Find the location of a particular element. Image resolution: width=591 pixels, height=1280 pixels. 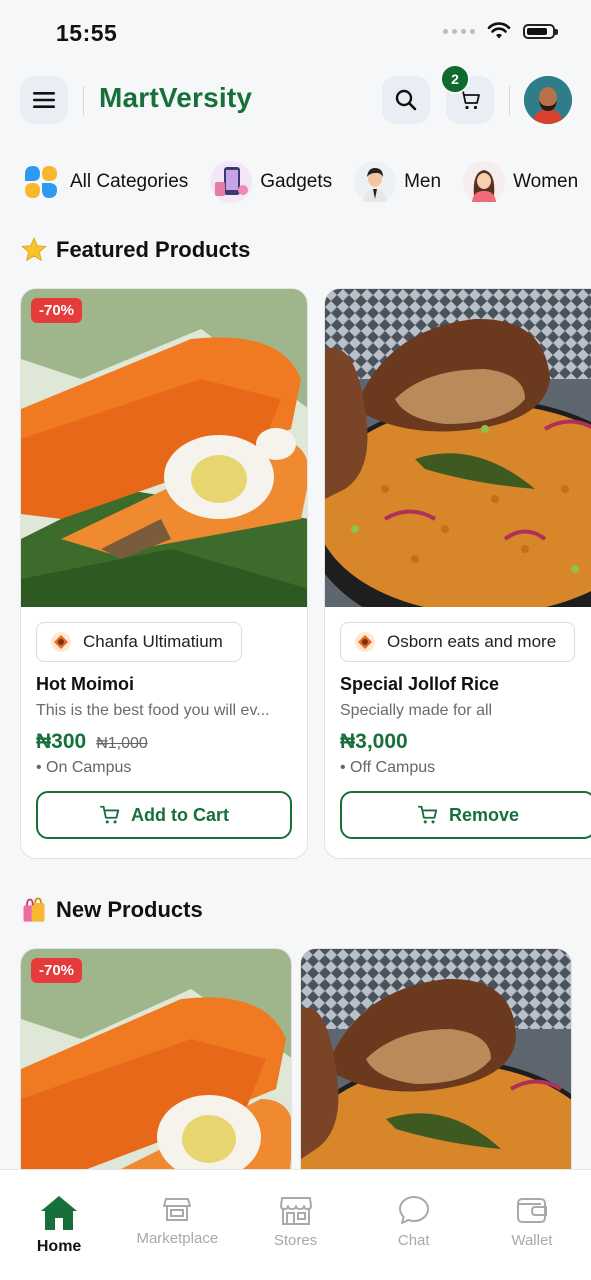

add-to-cart-button: Add to Cart is located at coordinates (164, 815).